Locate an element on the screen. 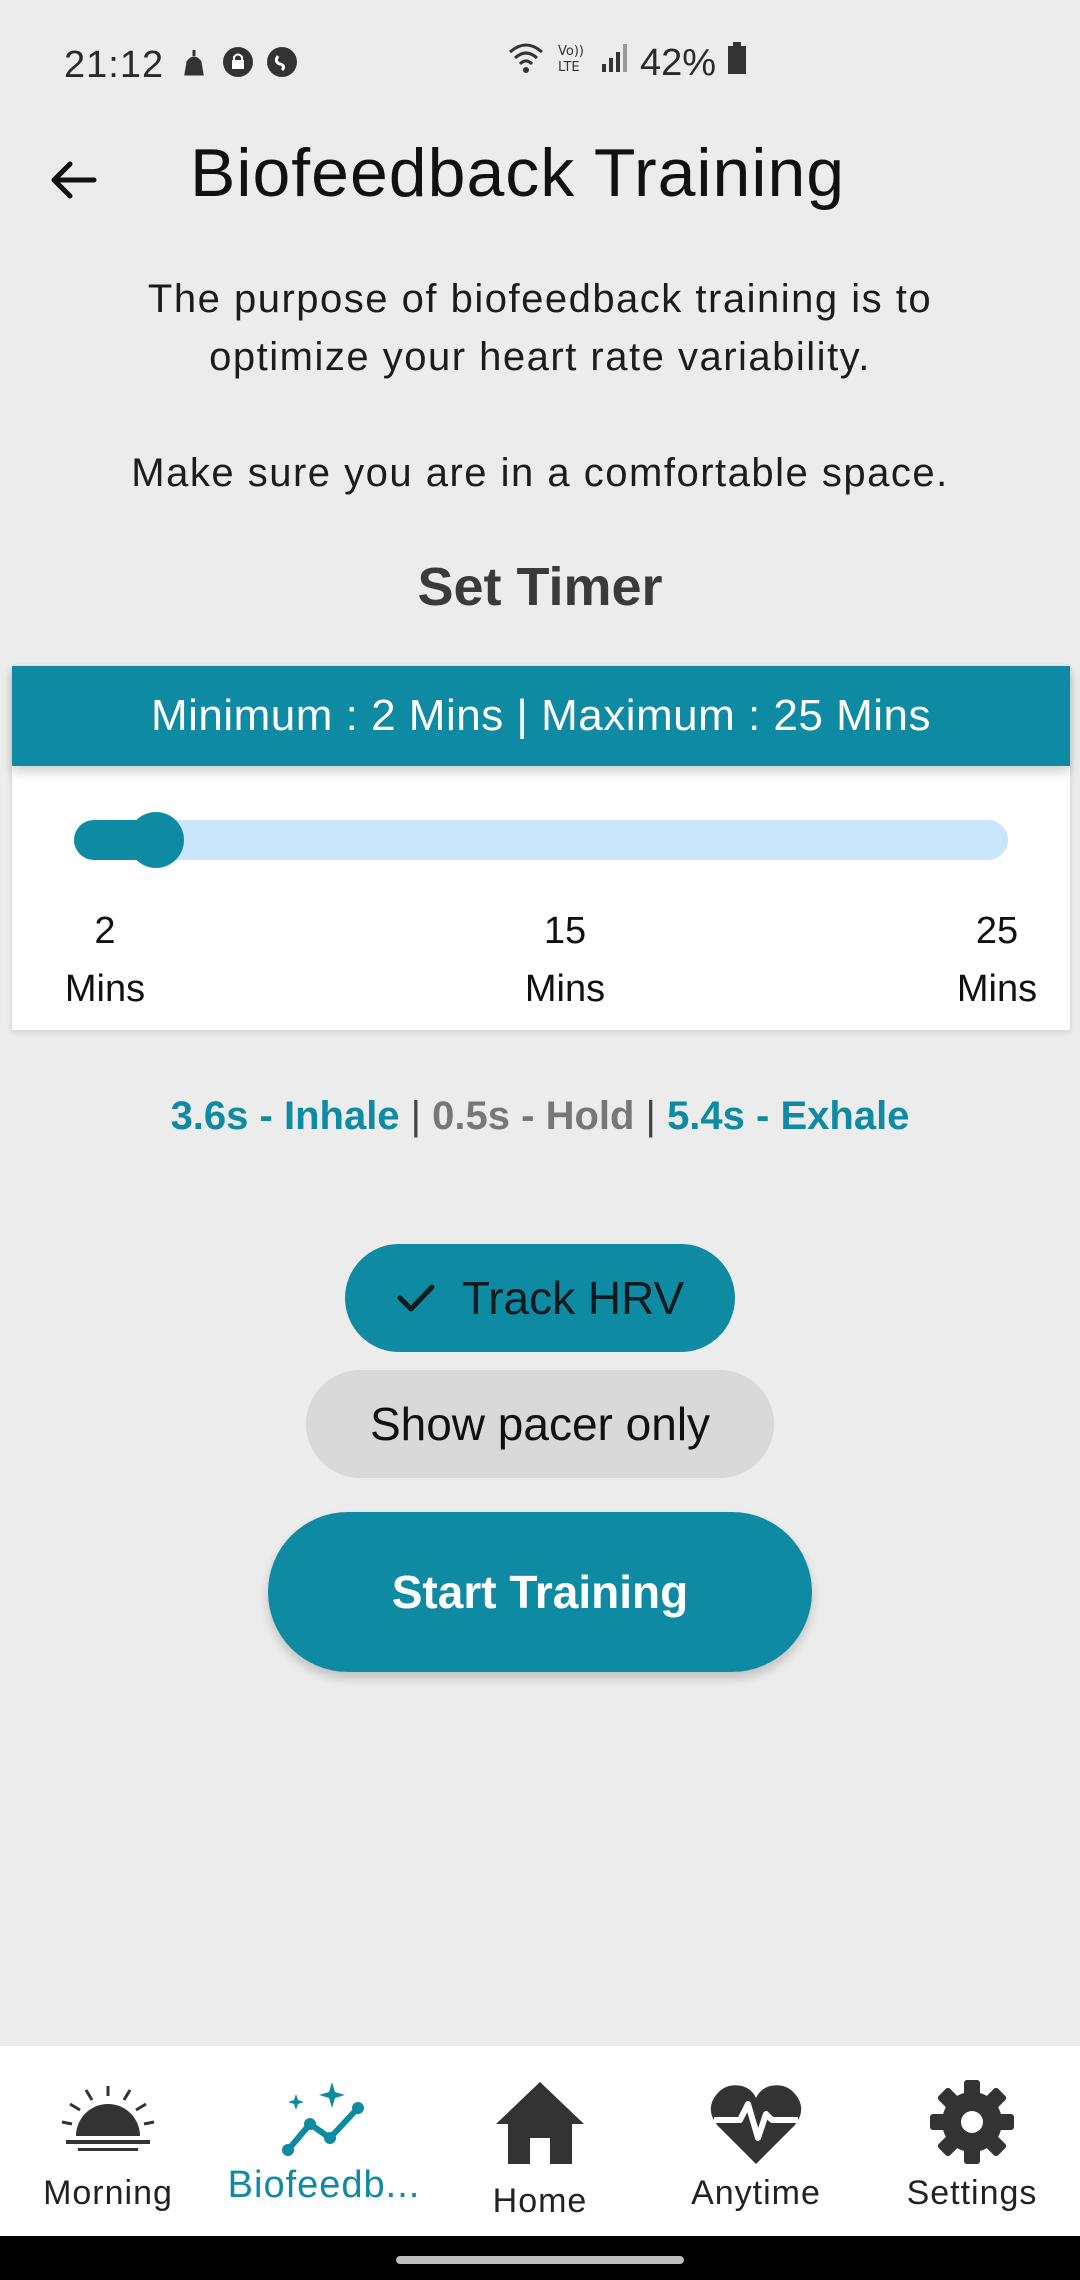 This screenshot has width=1080, height=2280. svg-text: LTE is located at coordinates (569, 67).